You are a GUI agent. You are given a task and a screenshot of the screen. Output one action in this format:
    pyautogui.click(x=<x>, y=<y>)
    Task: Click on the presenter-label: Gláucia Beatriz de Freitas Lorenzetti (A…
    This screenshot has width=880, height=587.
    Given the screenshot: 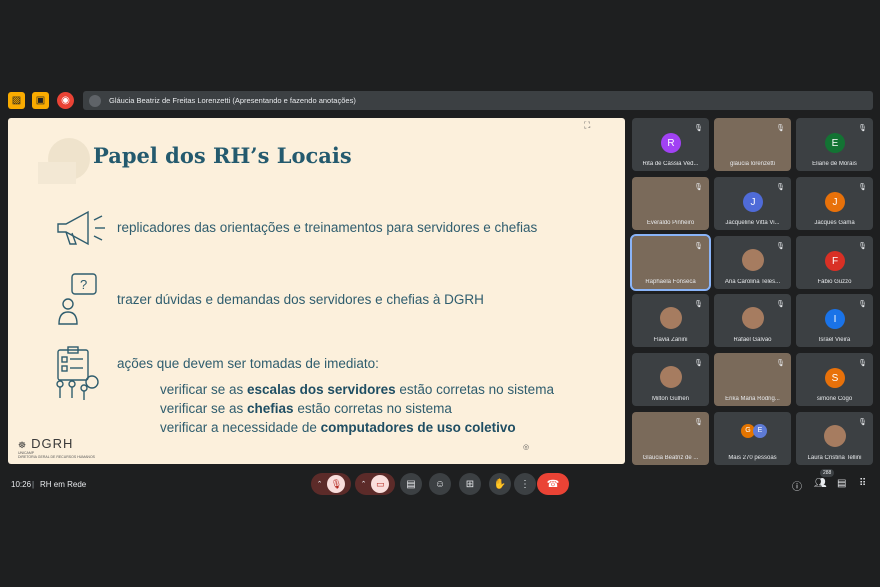 What is the action you would take?
    pyautogui.click(x=232, y=100)
    